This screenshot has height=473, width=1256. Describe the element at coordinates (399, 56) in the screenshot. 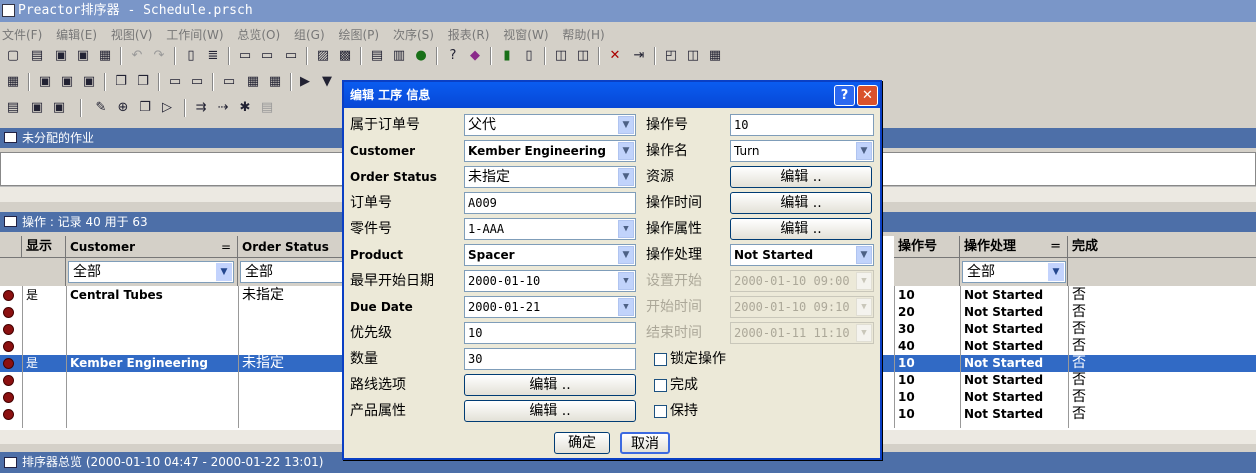

I see `notes-icon: ▥` at that location.